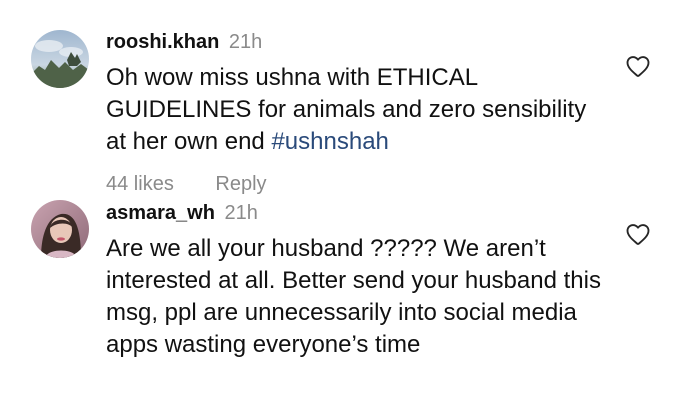 The height and width of the screenshot is (400, 700). What do you see at coordinates (162, 42) in the screenshot?
I see `username: rooshi.khan` at bounding box center [162, 42].